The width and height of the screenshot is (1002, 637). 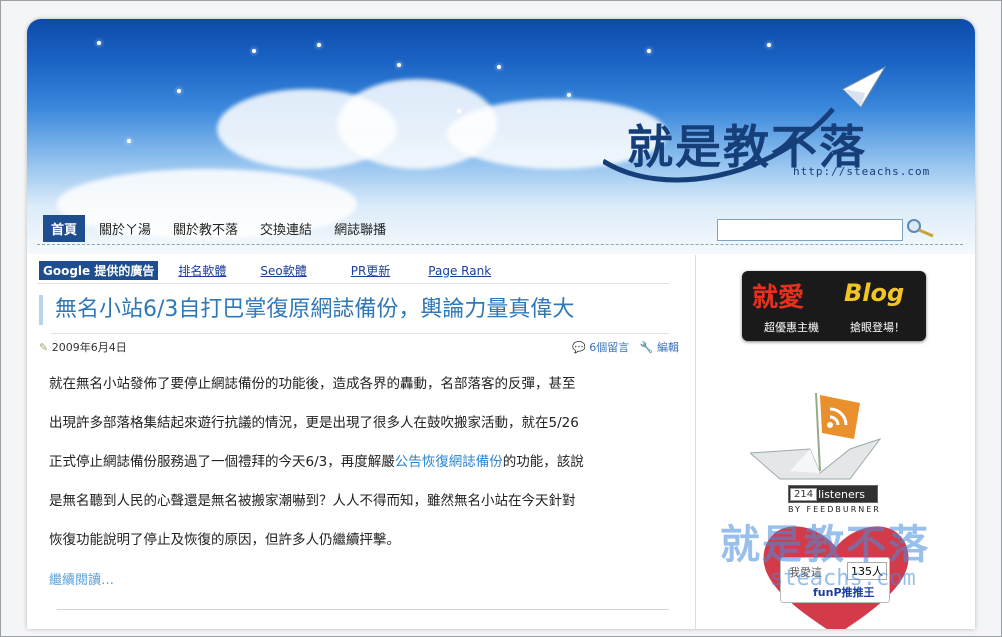 I want to click on ad-link-page-rank: Page Rank, so click(x=459, y=271).